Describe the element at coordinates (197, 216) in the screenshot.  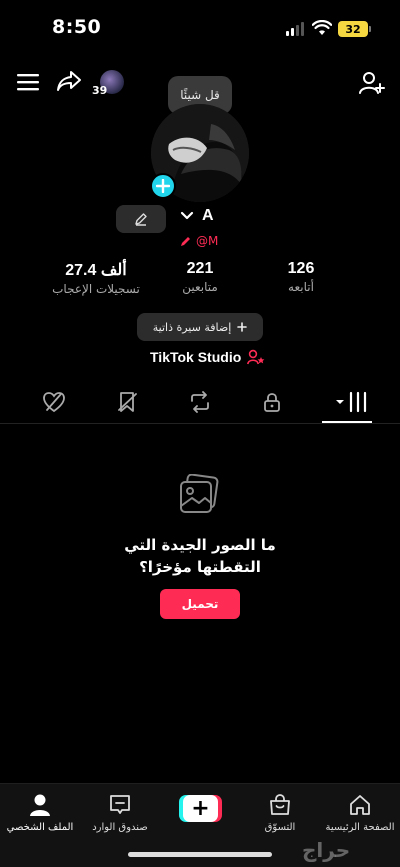
I see `profile-name-row: A` at that location.